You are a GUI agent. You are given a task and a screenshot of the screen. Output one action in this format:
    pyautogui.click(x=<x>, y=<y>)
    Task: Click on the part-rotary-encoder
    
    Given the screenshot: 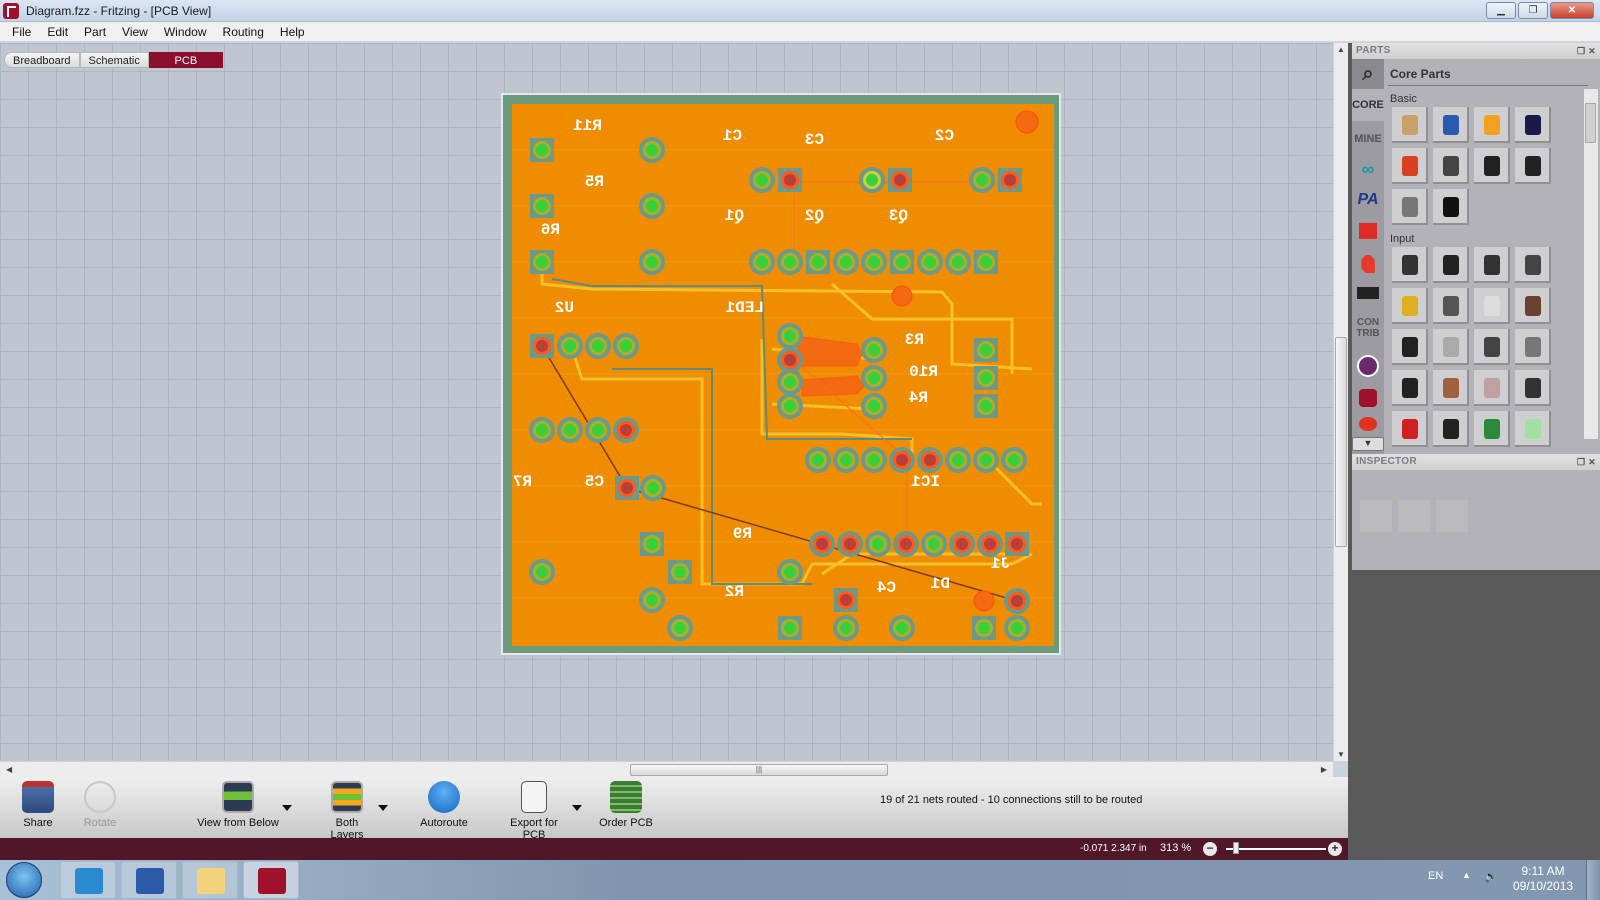 What is the action you would take?
    pyautogui.click(x=1451, y=306)
    